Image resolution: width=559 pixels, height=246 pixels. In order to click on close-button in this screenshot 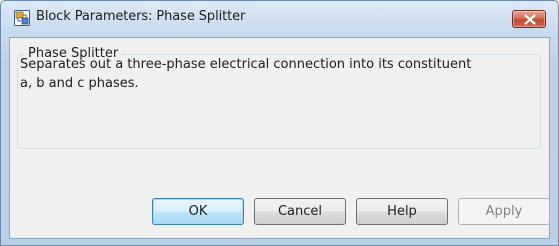, I will do `click(529, 19)`.